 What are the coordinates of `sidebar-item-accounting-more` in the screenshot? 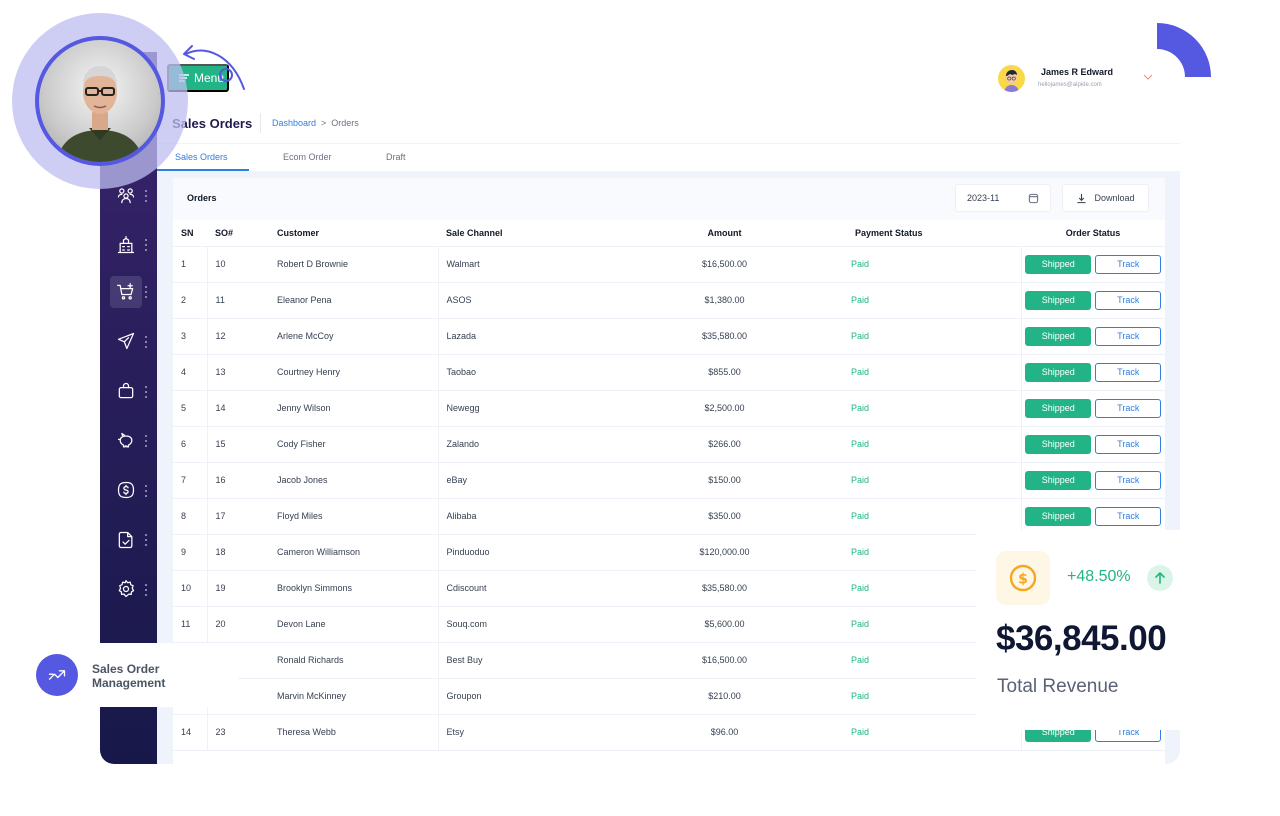 It's located at (146, 491).